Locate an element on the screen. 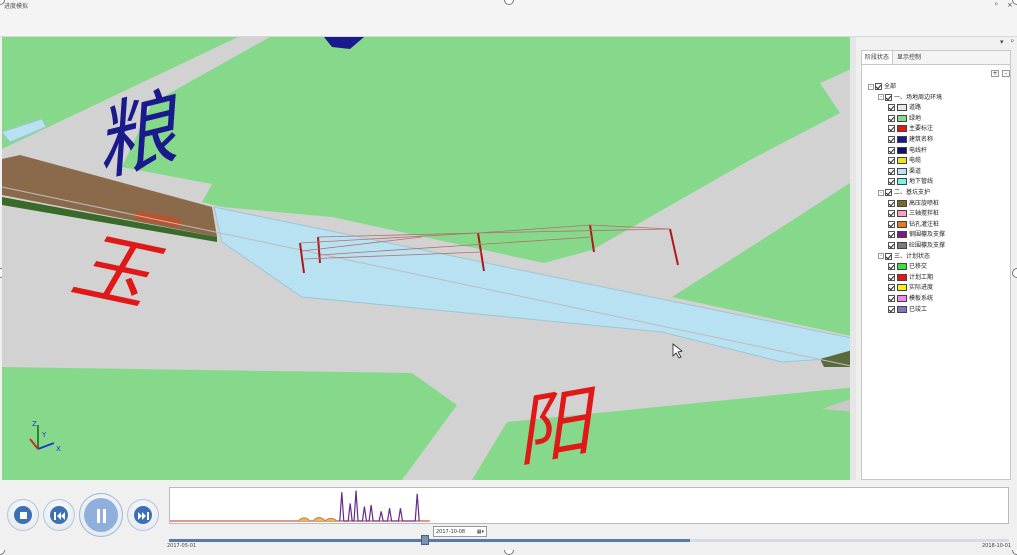 The image size is (1017, 555). tree-item: 地下管线 is located at coordinates (910, 182).